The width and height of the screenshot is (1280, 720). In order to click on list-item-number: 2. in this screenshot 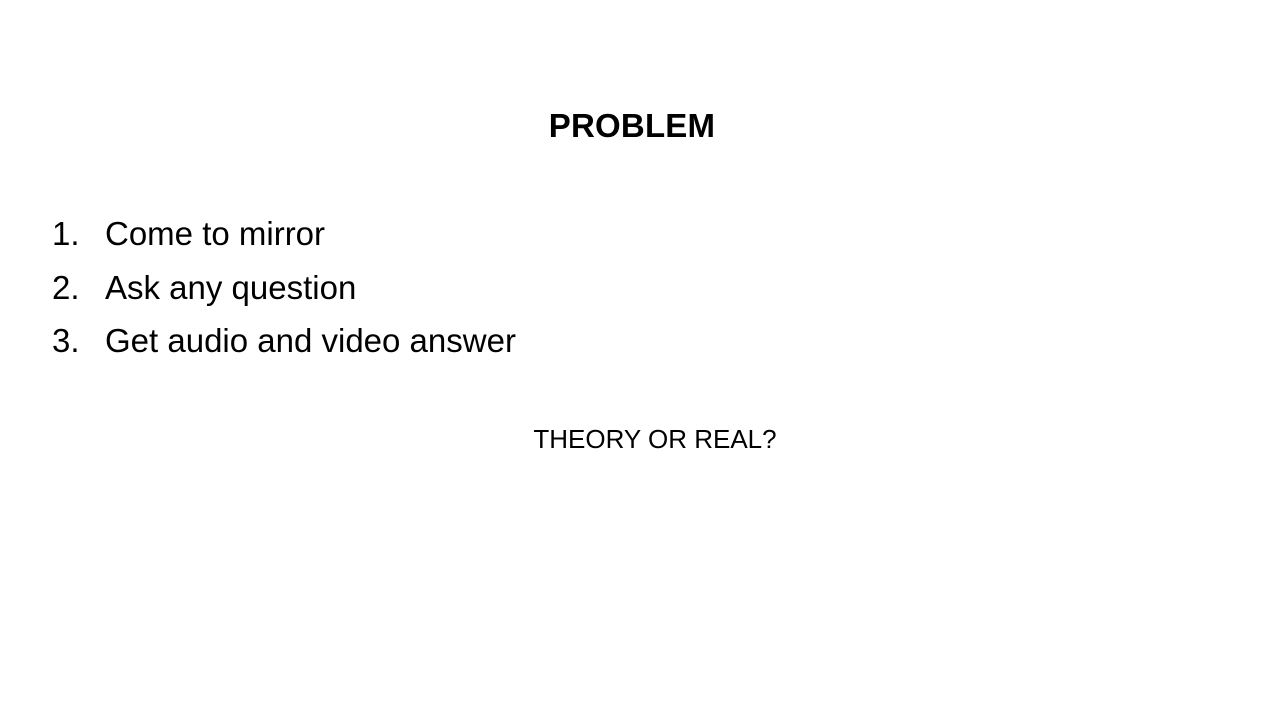, I will do `click(66, 287)`.